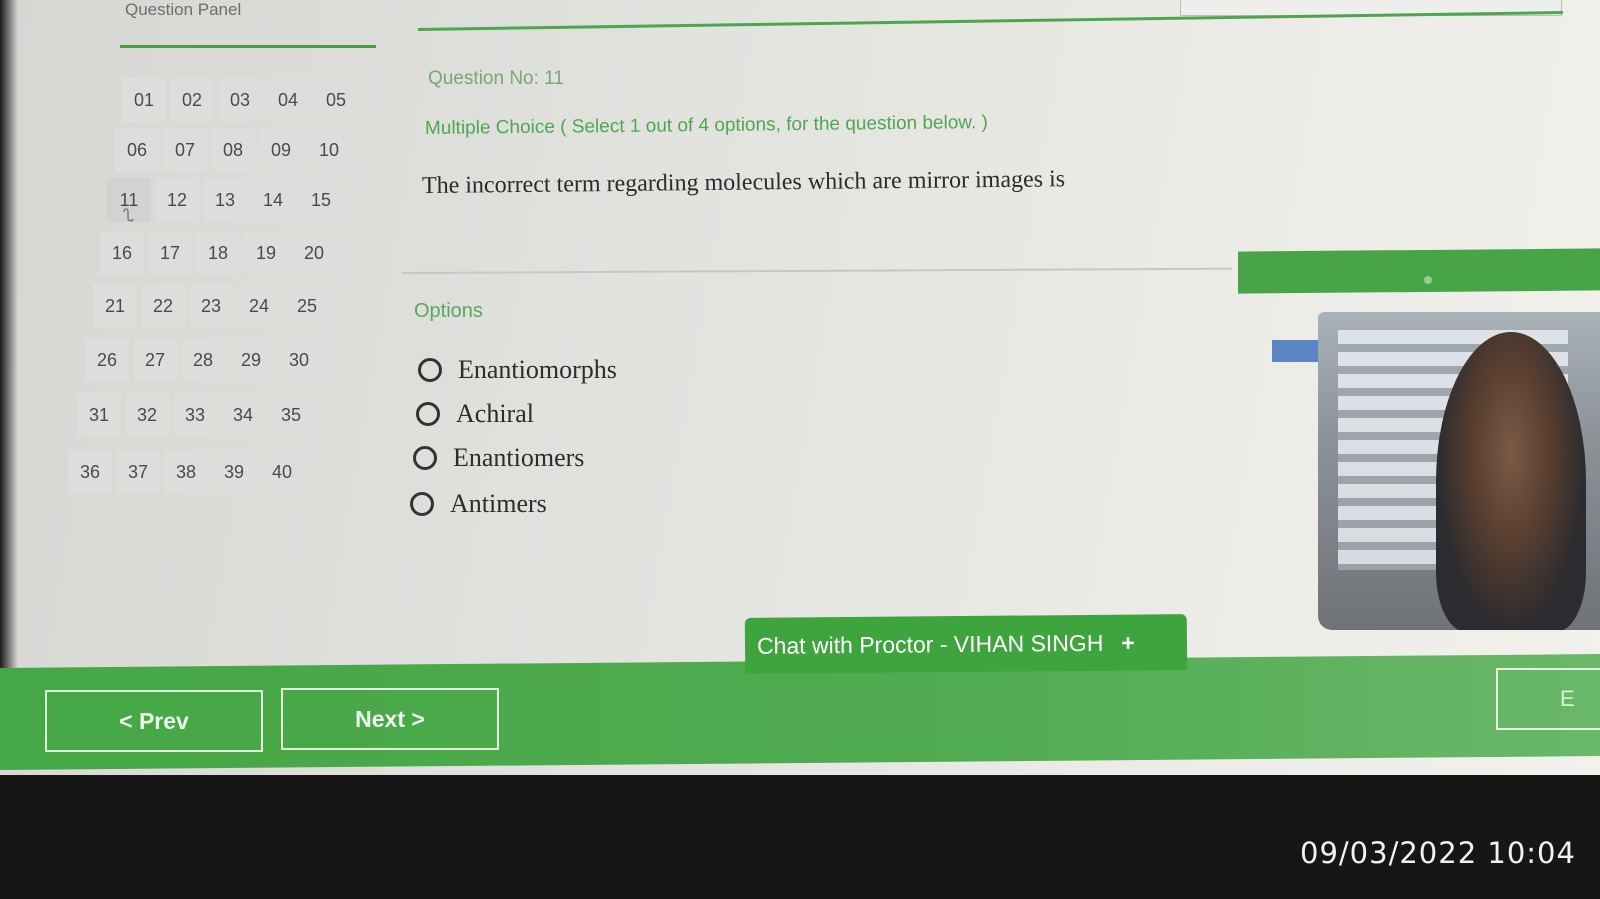  I want to click on question-number-19: 19, so click(266, 253).